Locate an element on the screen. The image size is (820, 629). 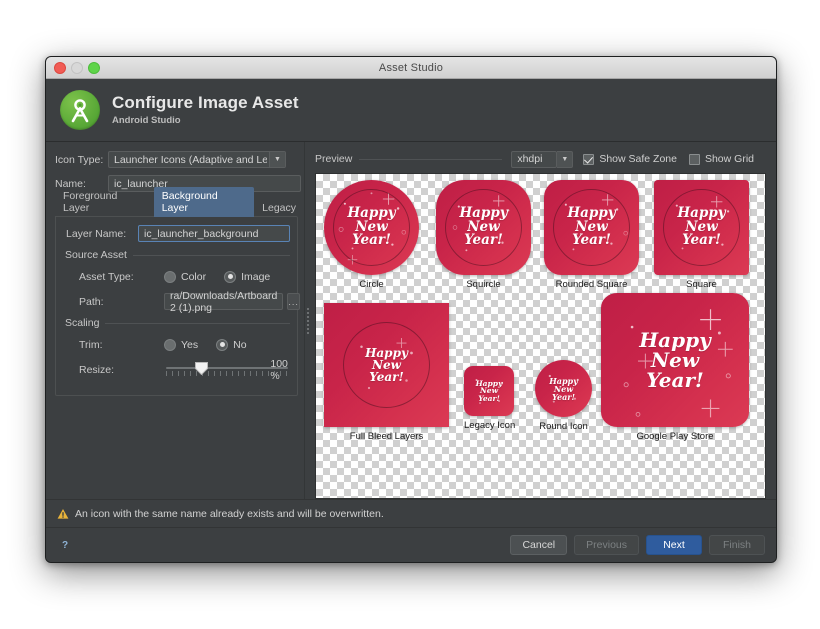
preview-item-legacy-icon: Happy New Year! Legacy Icon is located at coordinates (489, 398).